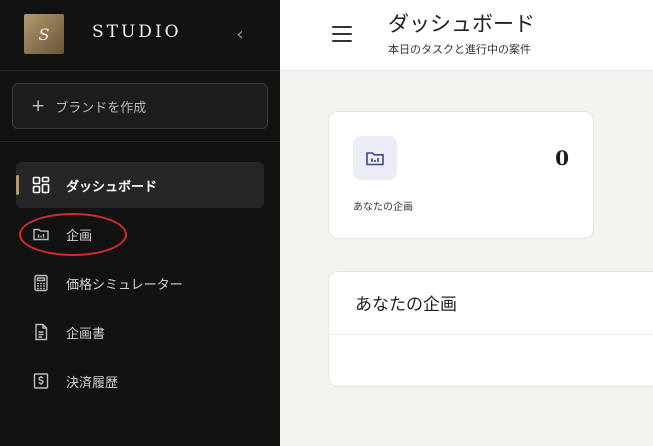  Describe the element at coordinates (140, 234) in the screenshot. I see `sidebar-item-projects: 企画` at that location.